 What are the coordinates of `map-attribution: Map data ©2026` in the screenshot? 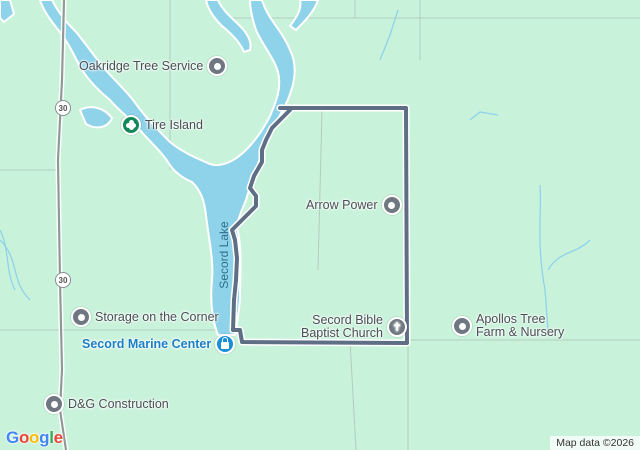 It's located at (595, 443).